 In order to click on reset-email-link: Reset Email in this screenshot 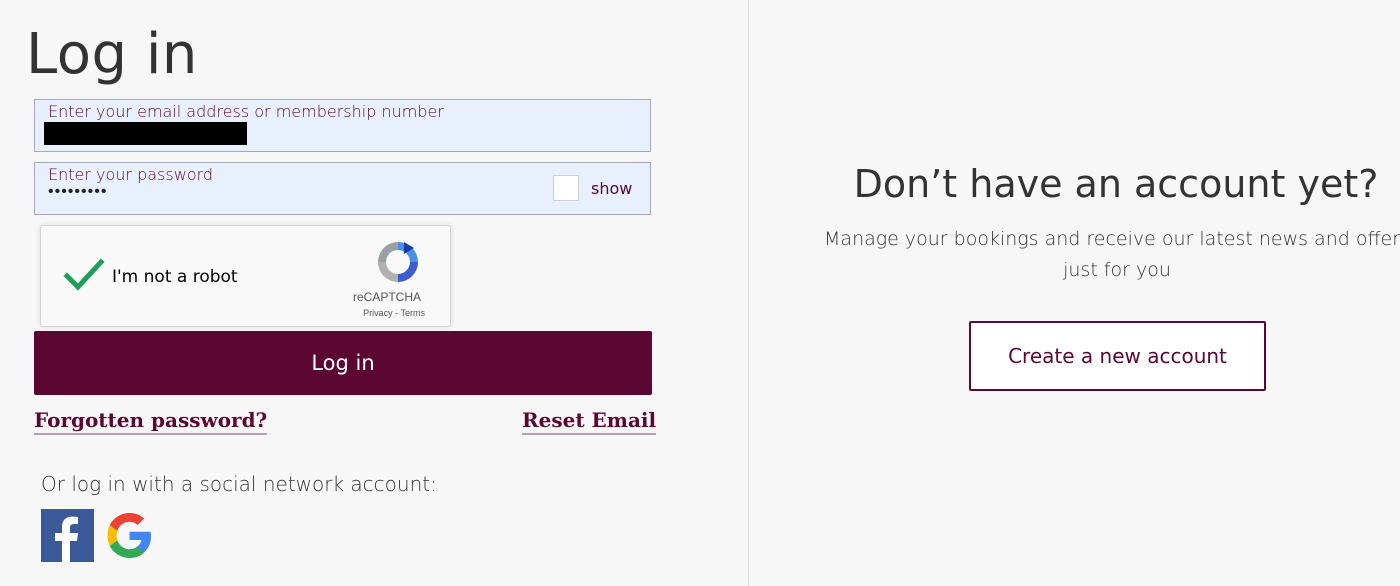, I will do `click(589, 421)`.